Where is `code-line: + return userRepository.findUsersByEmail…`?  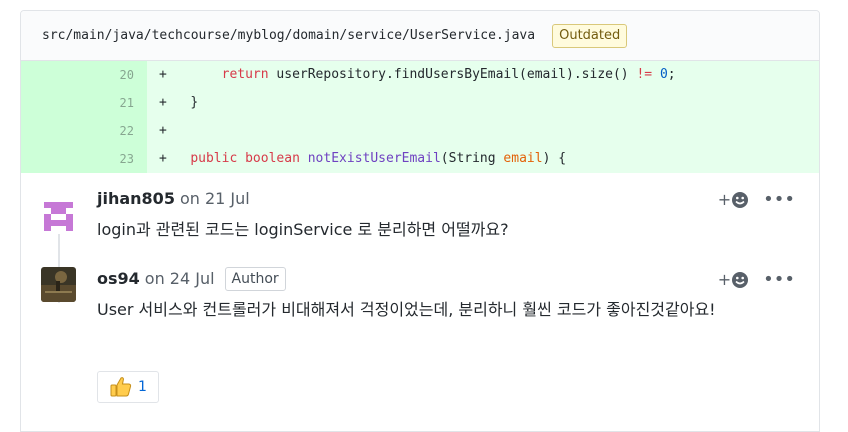 code-line: + return userRepository.findUsersByEmail… is located at coordinates (417, 74).